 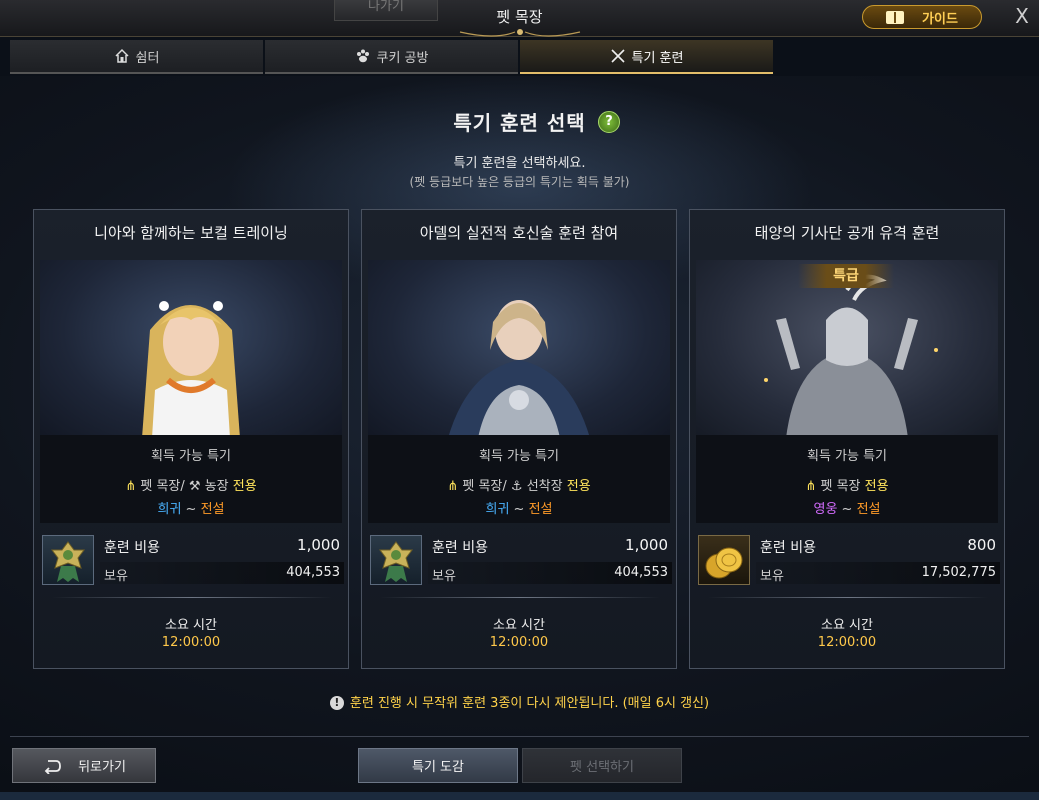 What do you see at coordinates (940, 19) in the screenshot?
I see `guide-label: 가이드` at bounding box center [940, 19].